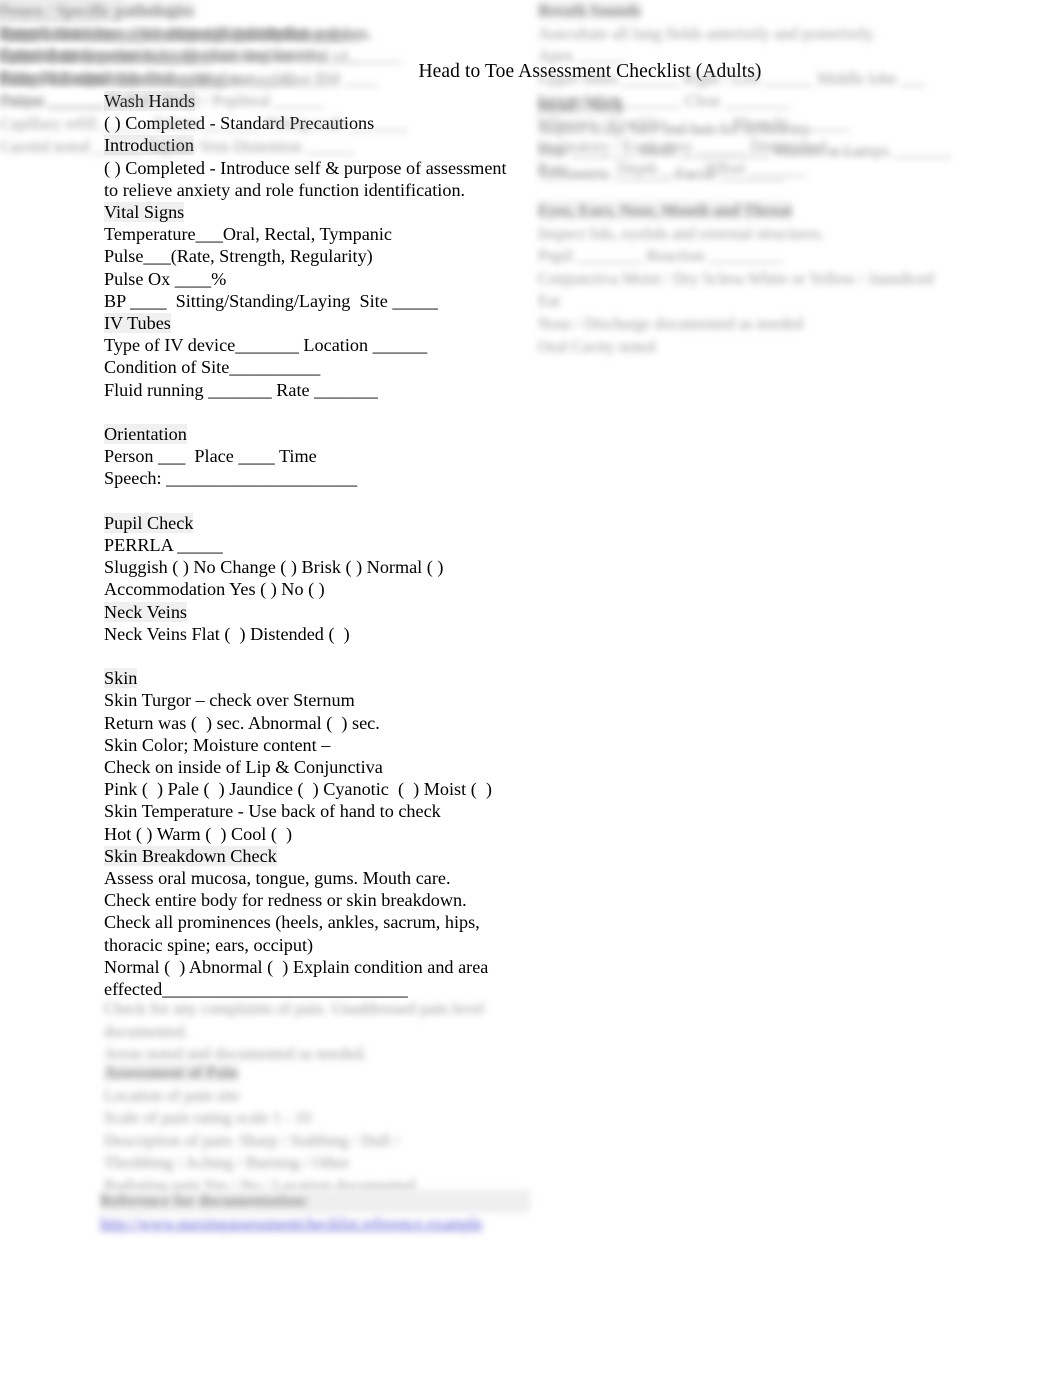 The height and width of the screenshot is (1377, 1062). What do you see at coordinates (590, 10) in the screenshot?
I see `blurred-section-heading: Breath Sounds` at bounding box center [590, 10].